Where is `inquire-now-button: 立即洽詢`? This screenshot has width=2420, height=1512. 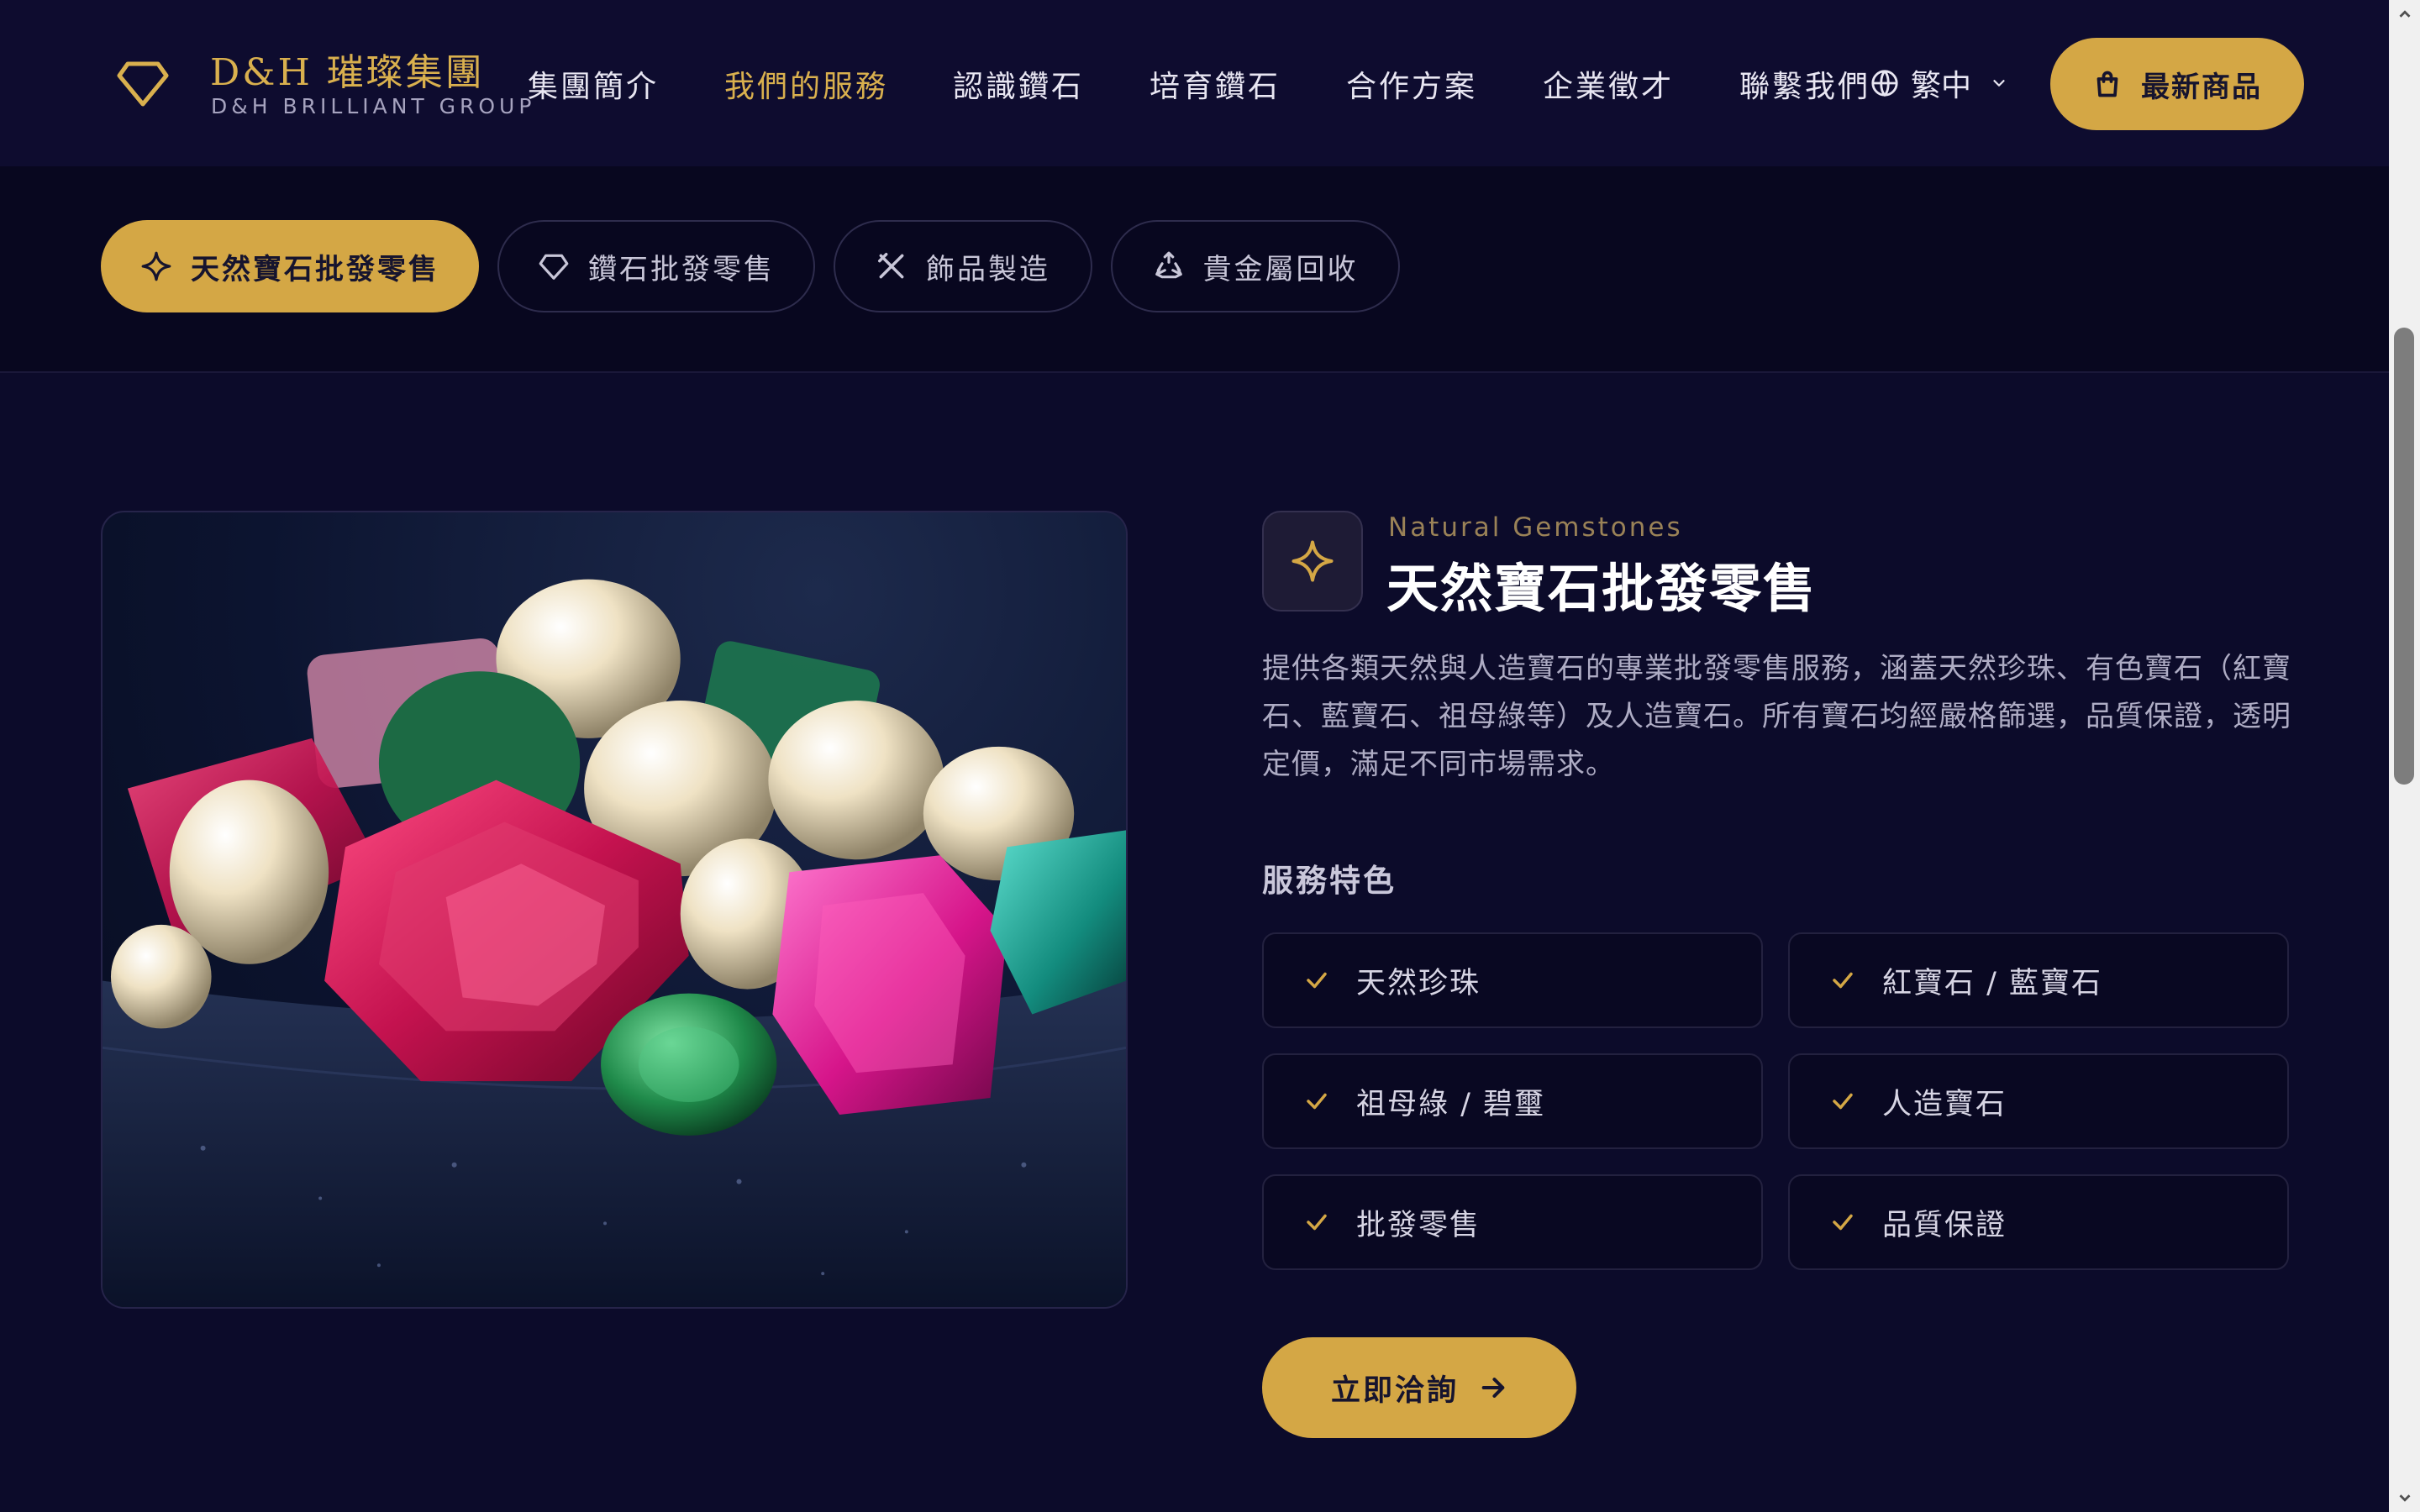
inquire-now-button: 立即洽詢 is located at coordinates (1419, 1387).